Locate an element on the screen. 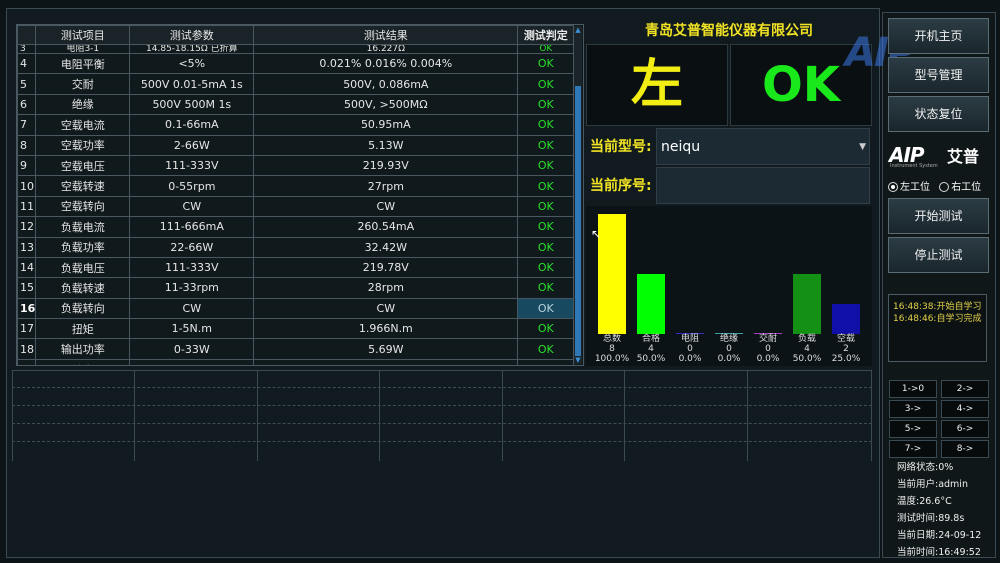  table-row: 13 负载功率 22-66W 32.42W OK is located at coordinates (296, 247).